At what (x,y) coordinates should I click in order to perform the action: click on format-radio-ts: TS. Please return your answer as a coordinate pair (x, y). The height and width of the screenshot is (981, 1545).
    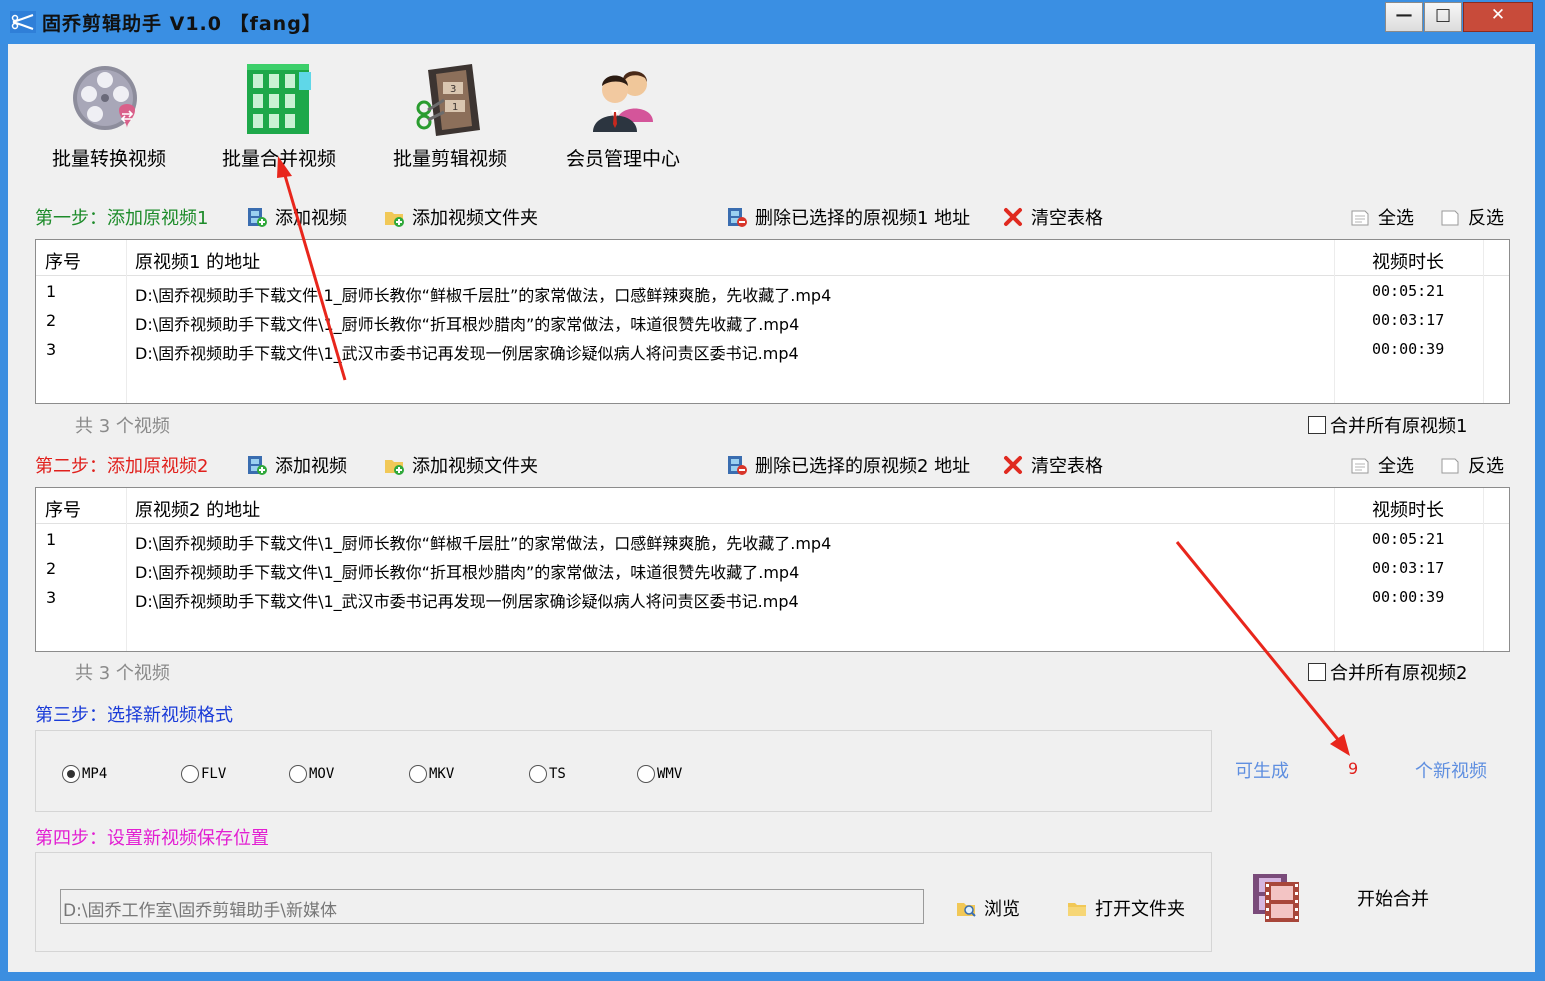
    Looking at the image, I should click on (547, 774).